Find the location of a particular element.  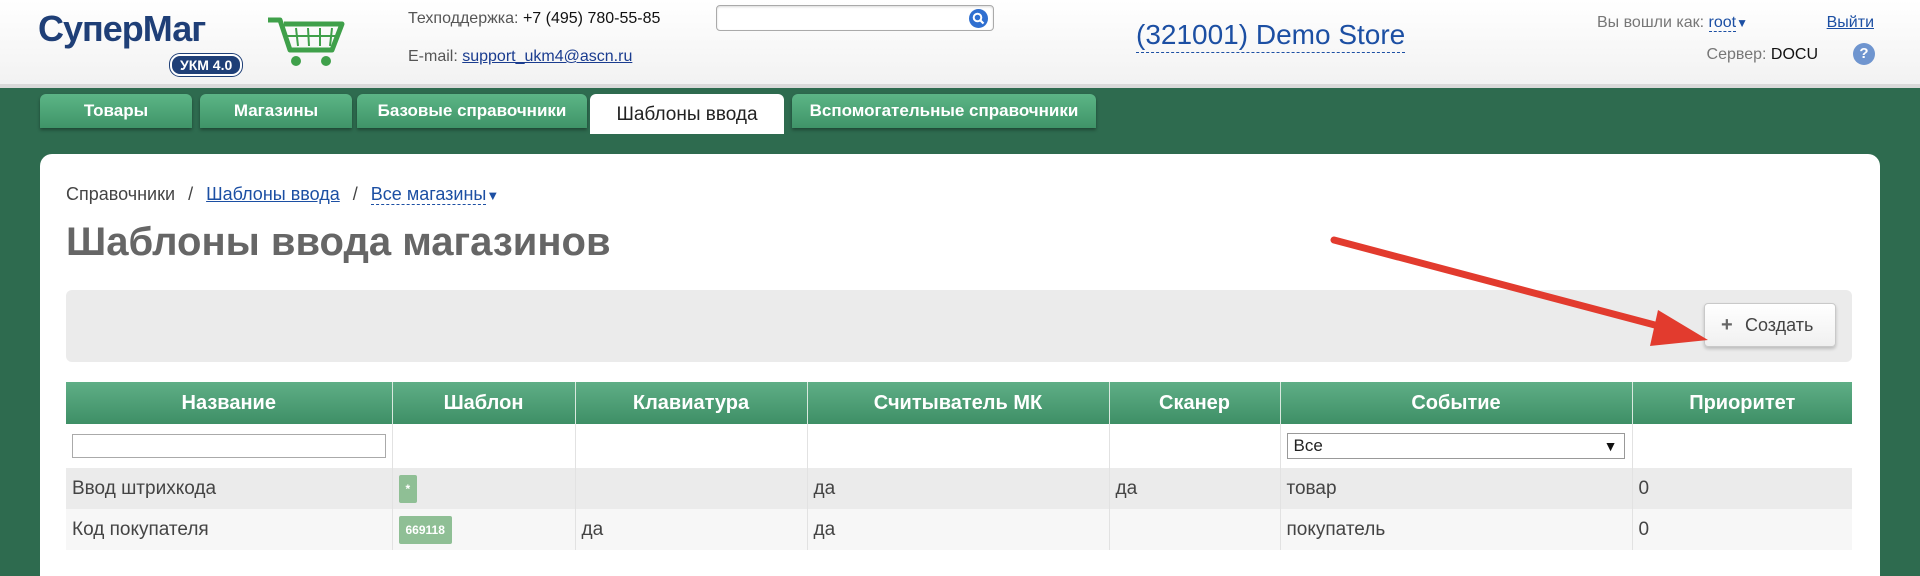

event-filter-select: Все ▼ is located at coordinates (1455, 446).